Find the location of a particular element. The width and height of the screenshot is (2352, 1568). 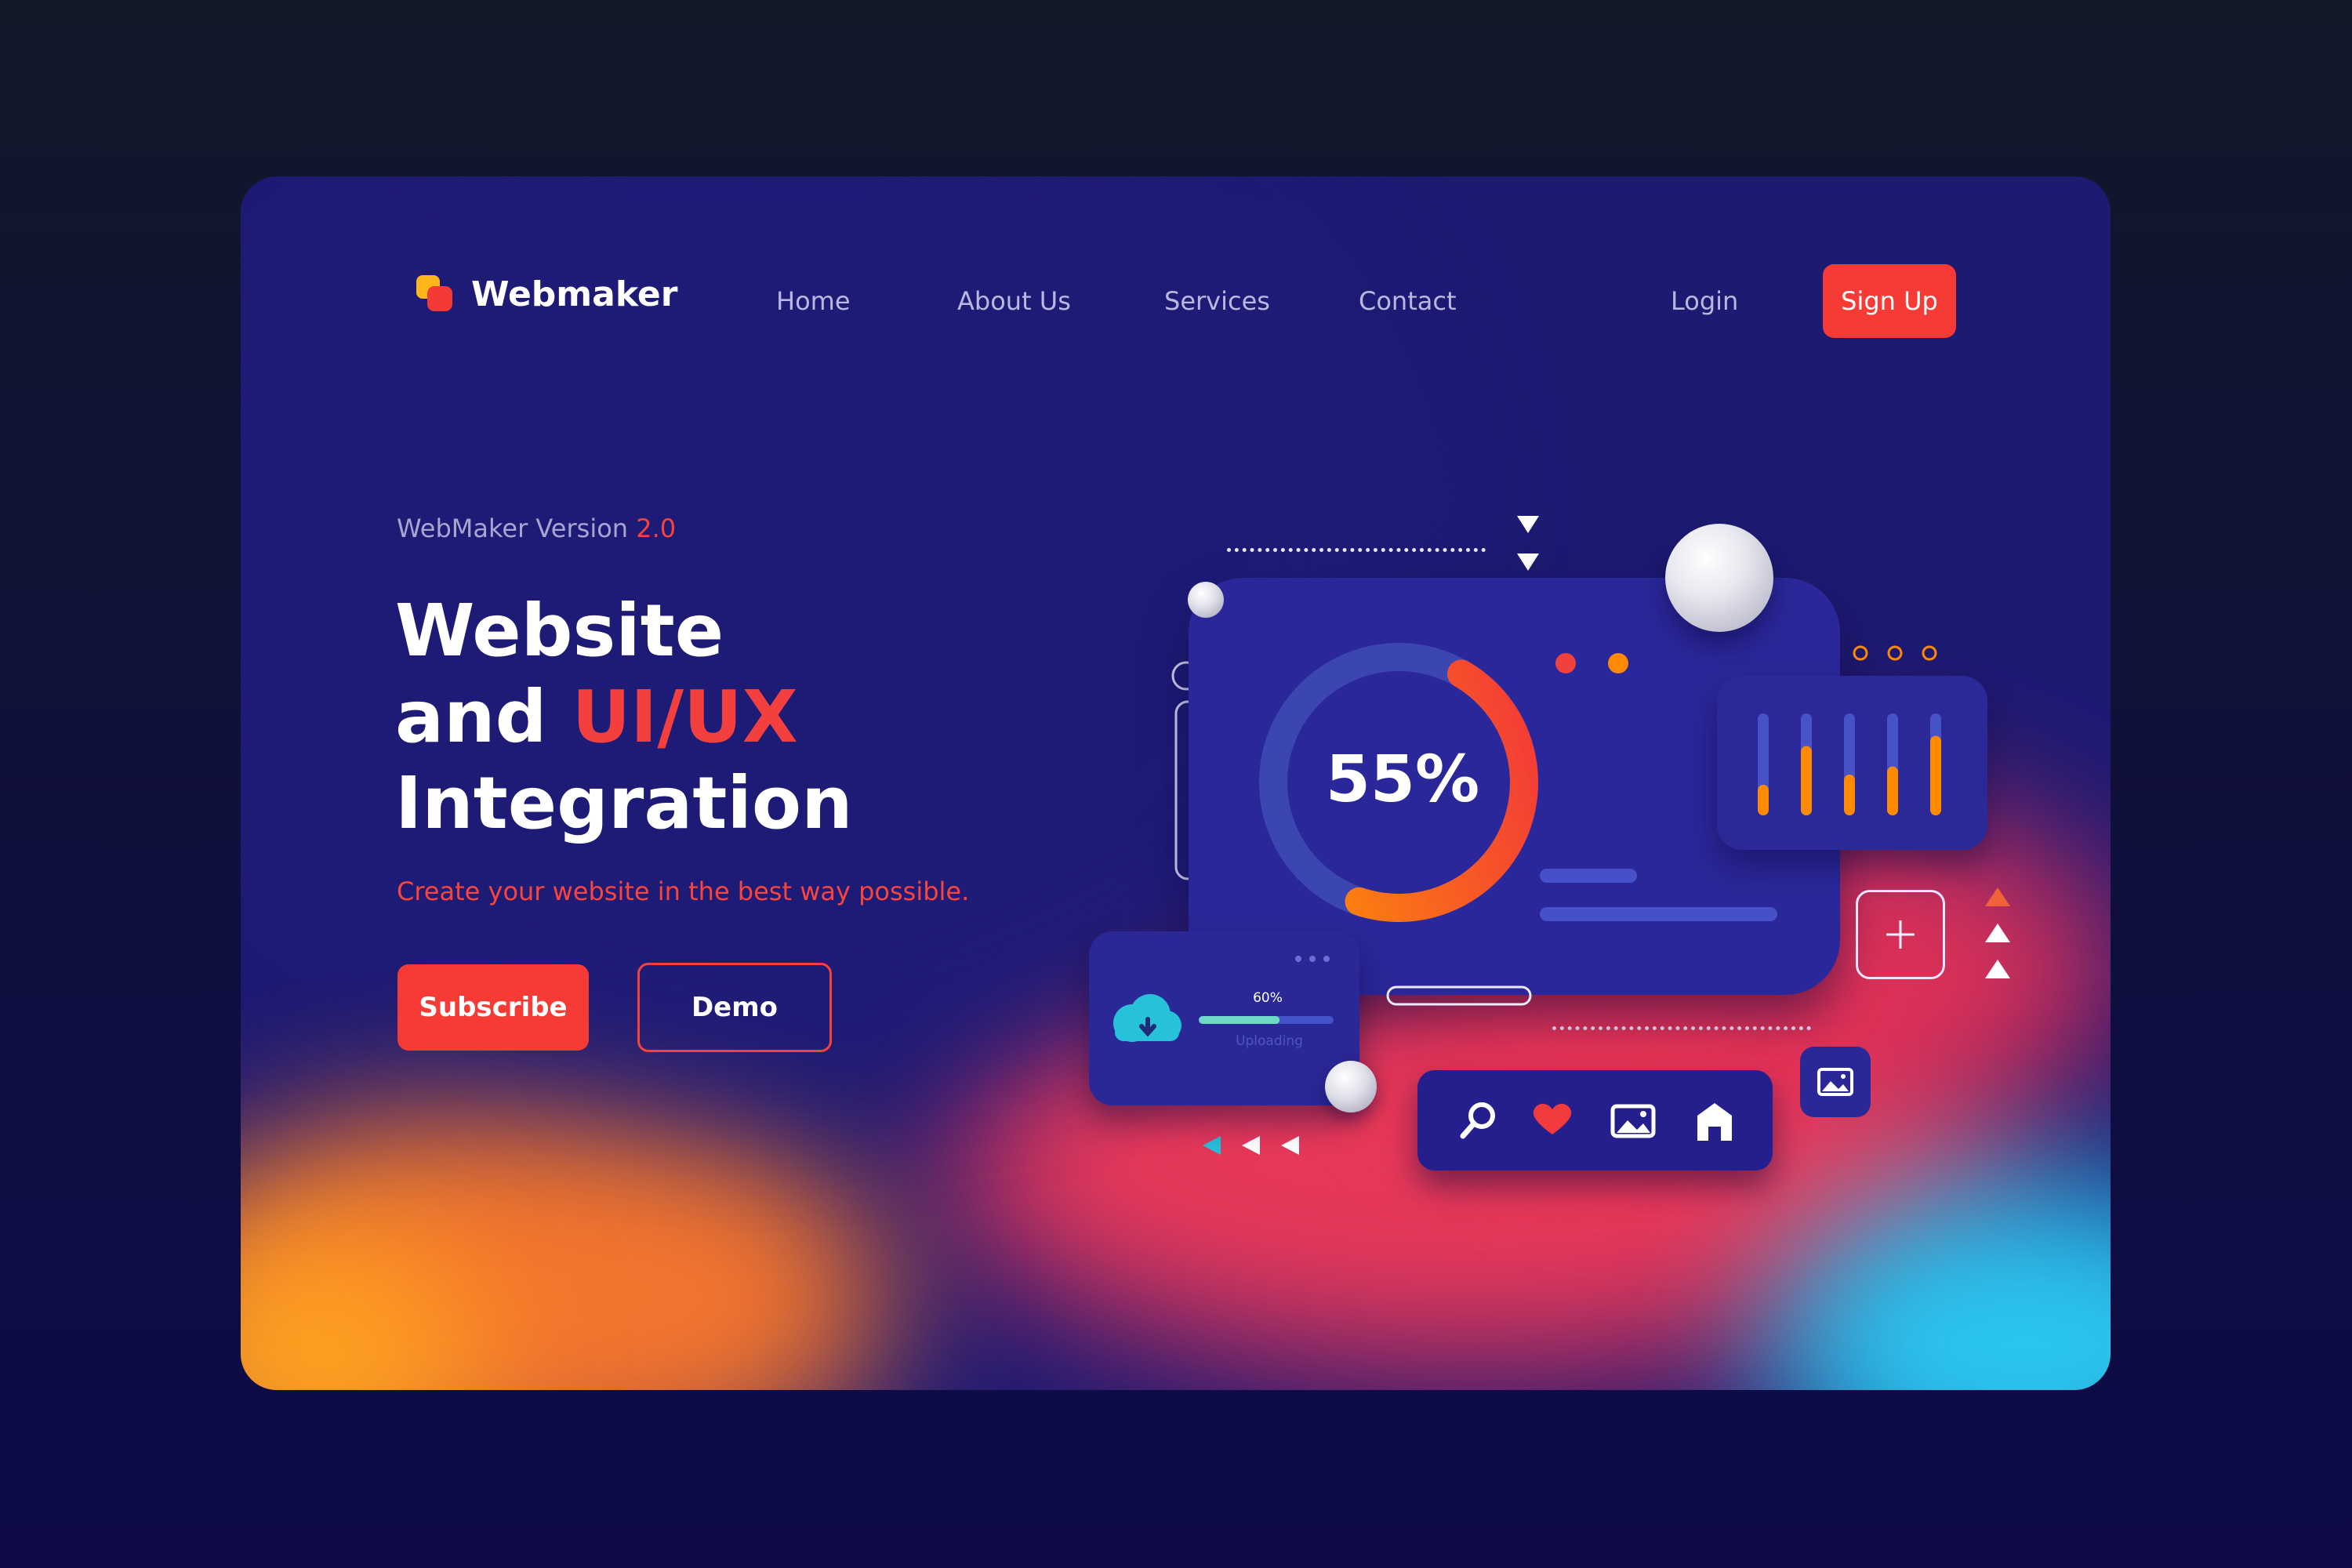

search-icon is located at coordinates (1477, 1120).